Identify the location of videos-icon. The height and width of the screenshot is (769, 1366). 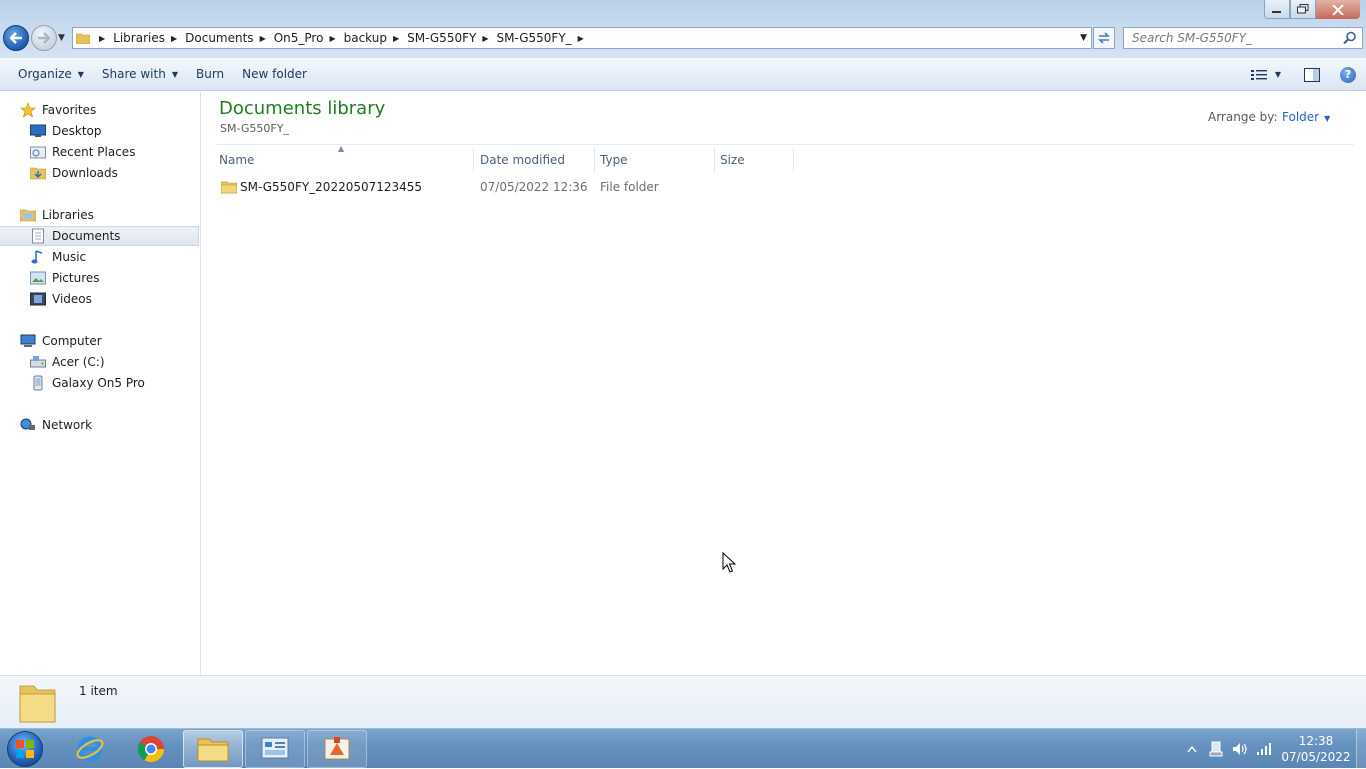
(38, 299).